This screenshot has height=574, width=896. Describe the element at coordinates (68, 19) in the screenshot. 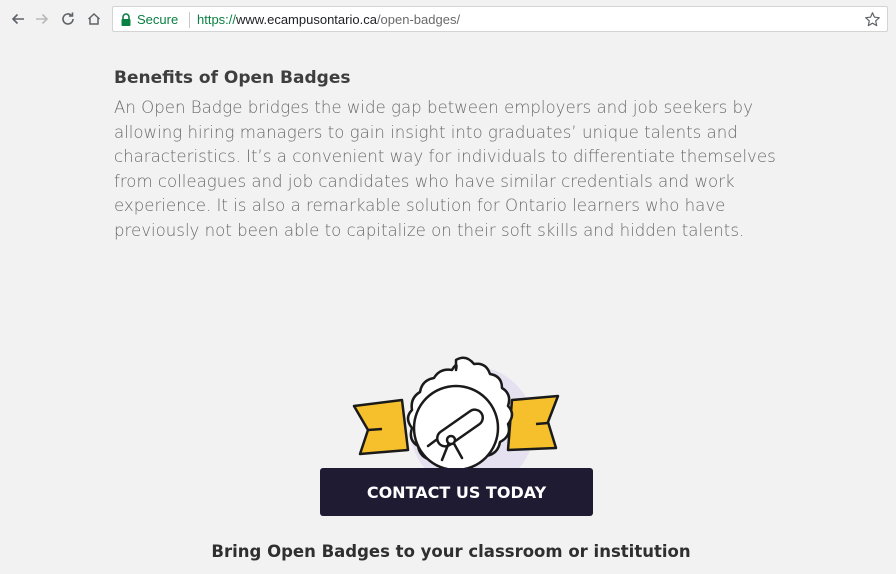

I see `reload-icon` at that location.